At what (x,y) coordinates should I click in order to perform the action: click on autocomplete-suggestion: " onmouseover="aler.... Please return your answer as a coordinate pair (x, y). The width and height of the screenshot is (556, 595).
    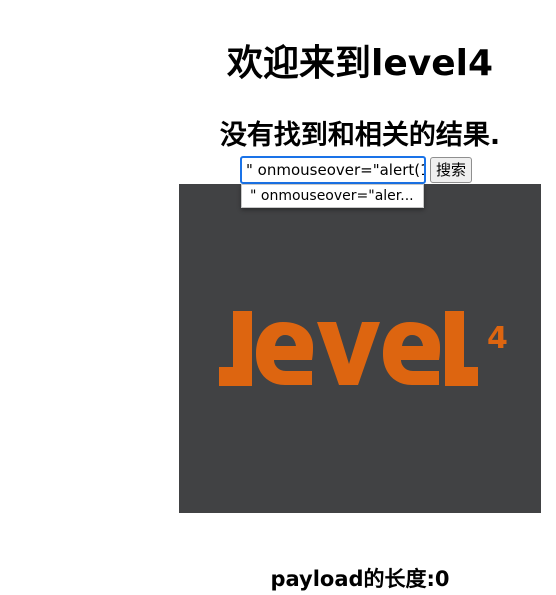
    Looking at the image, I should click on (335, 196).